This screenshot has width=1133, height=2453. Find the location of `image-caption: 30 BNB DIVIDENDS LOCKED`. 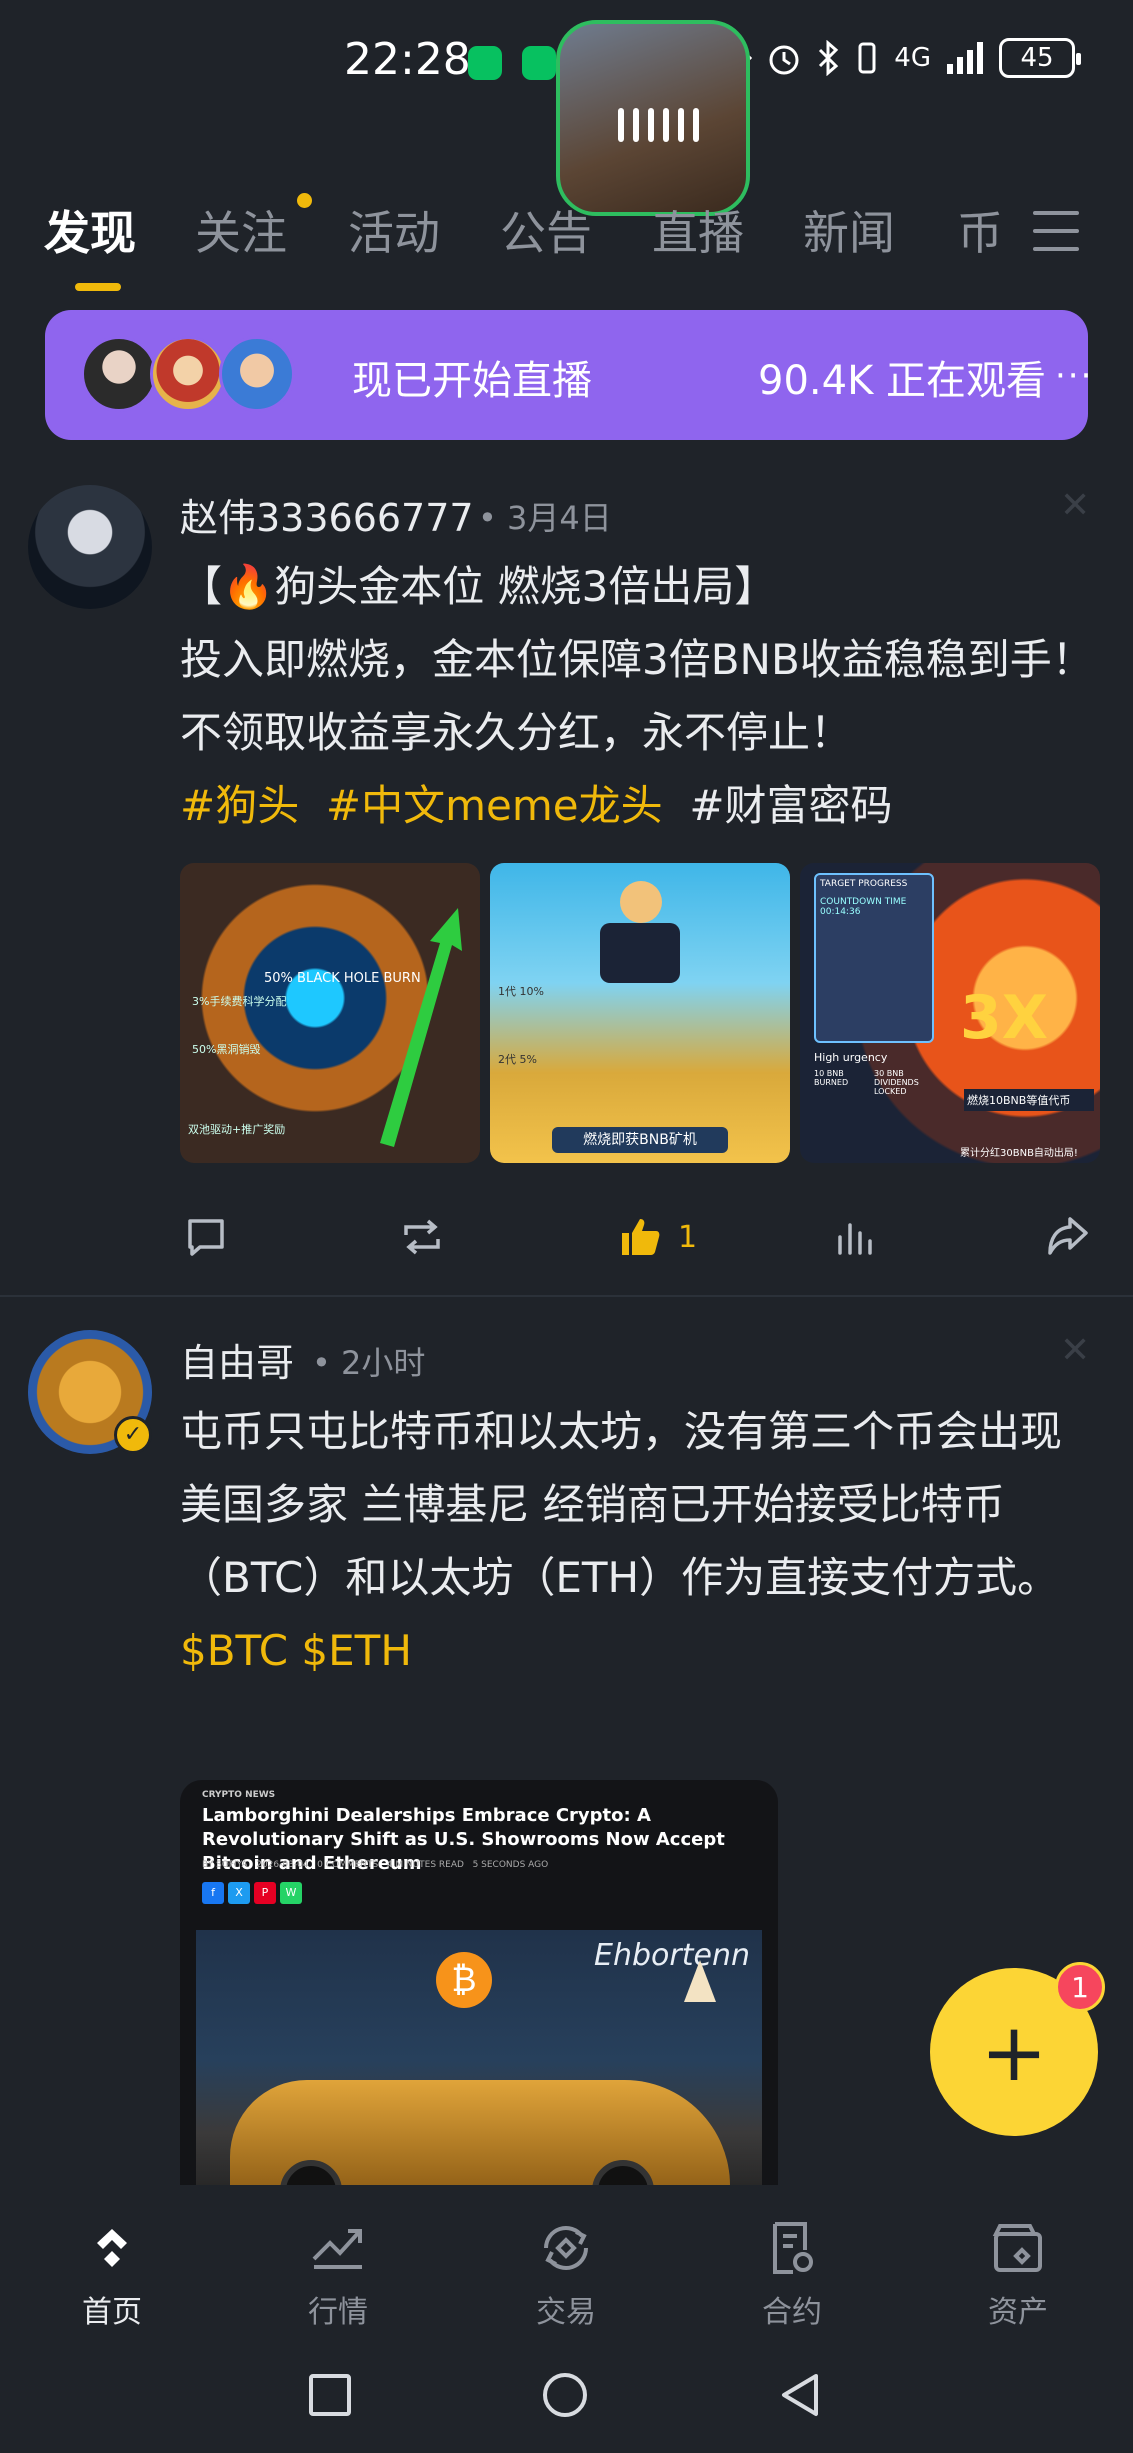

image-caption: 30 BNB DIVIDENDS LOCKED is located at coordinates (896, 1082).